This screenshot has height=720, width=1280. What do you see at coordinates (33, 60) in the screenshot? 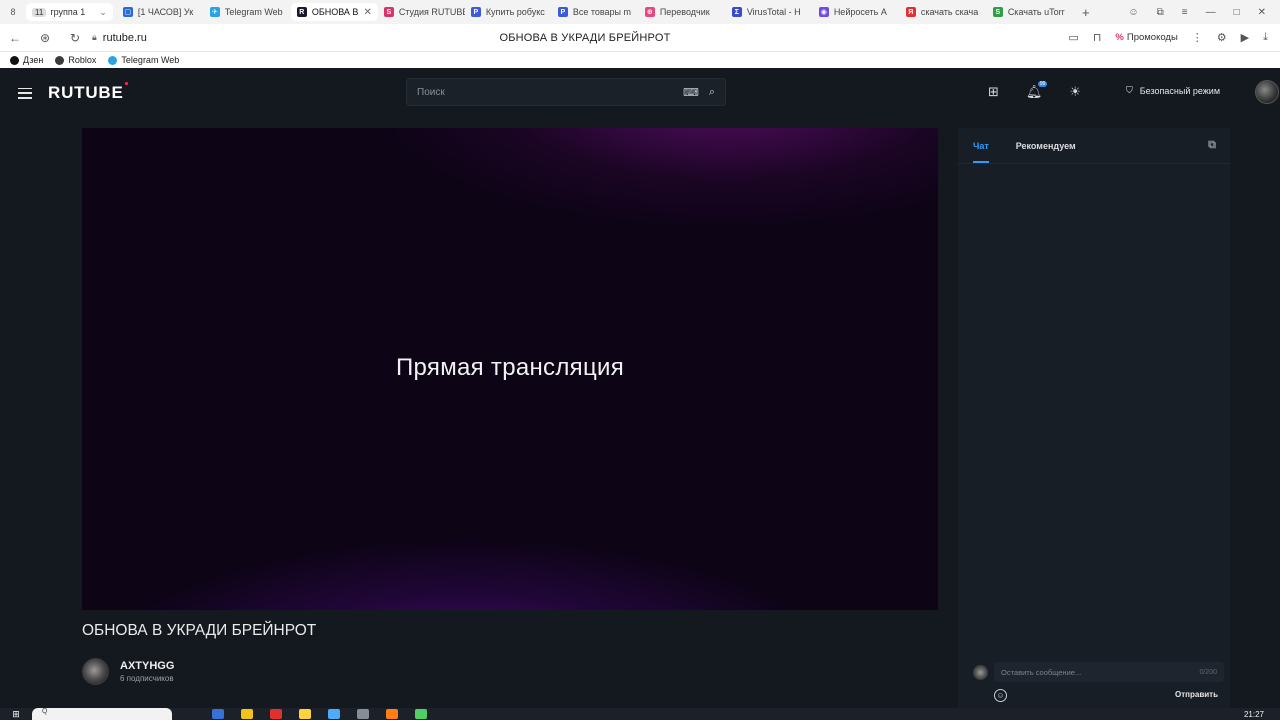
I see `bookmark-label: Дзен` at bounding box center [33, 60].